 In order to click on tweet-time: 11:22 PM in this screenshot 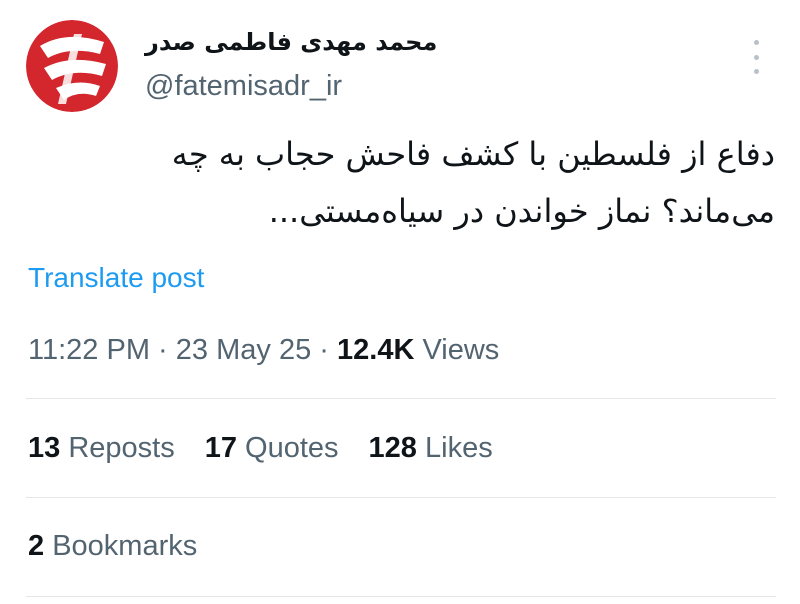, I will do `click(89, 350)`.